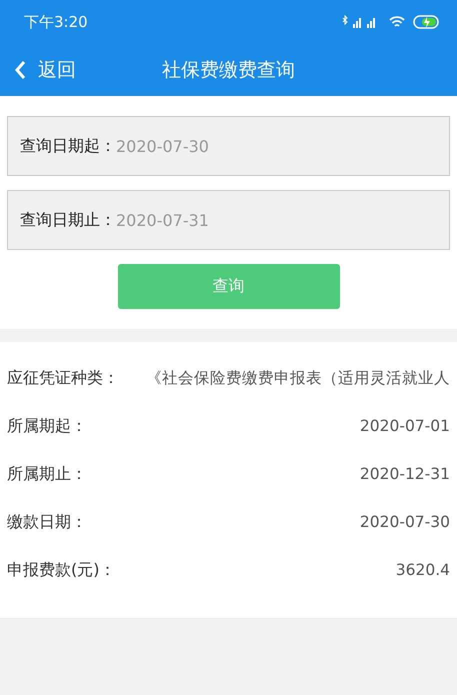  I want to click on detail-label: 缴款日期：, so click(47, 522).